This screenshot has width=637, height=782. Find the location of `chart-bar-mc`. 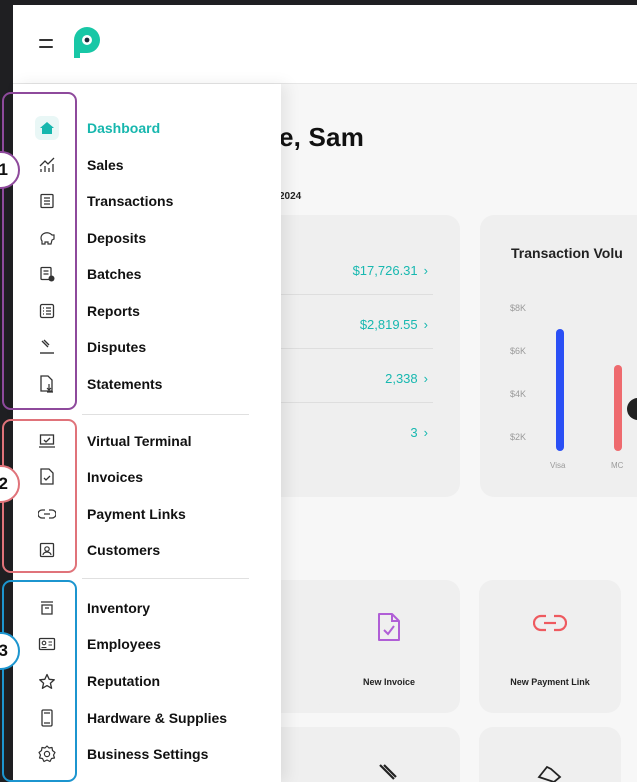

chart-bar-mc is located at coordinates (618, 408).